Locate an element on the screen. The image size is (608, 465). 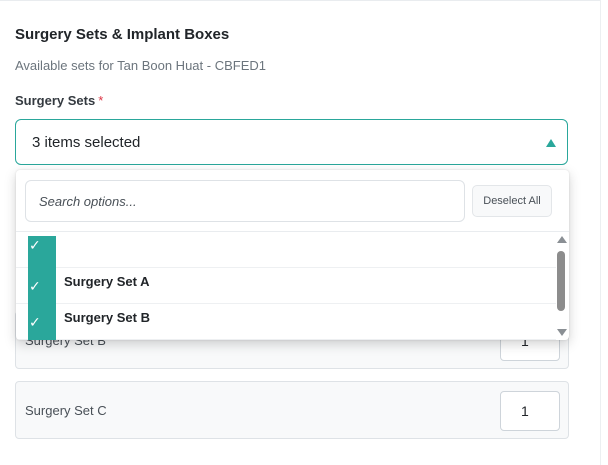
option-item: ✓ Surgery Set A is located at coordinates (286, 286).